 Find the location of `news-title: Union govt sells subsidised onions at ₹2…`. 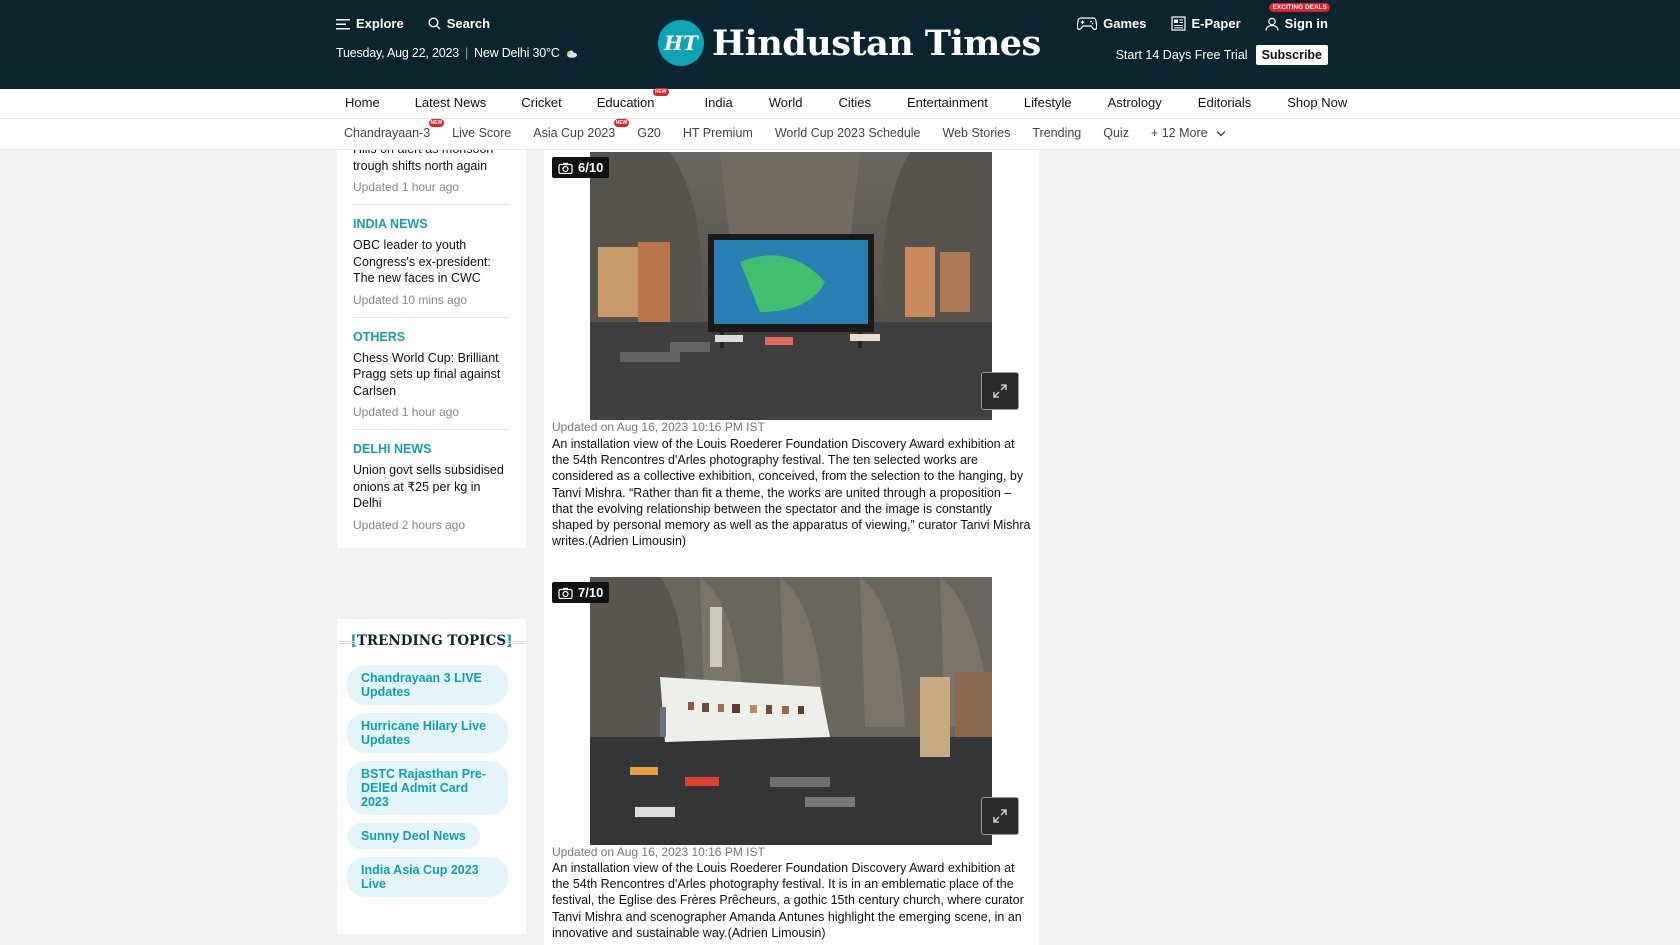

news-title: Union govt sells subsidised onions at ₹2… is located at coordinates (431, 487).